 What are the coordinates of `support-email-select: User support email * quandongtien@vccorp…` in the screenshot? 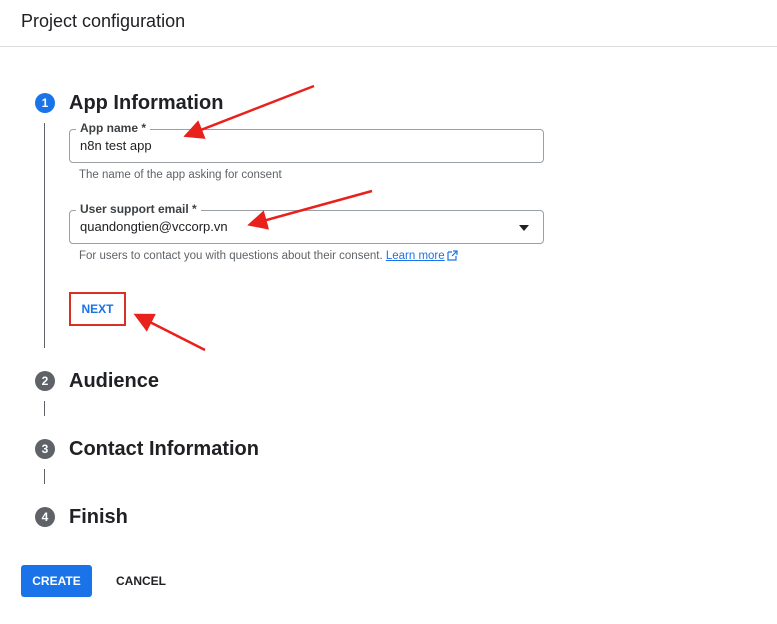 It's located at (306, 223).